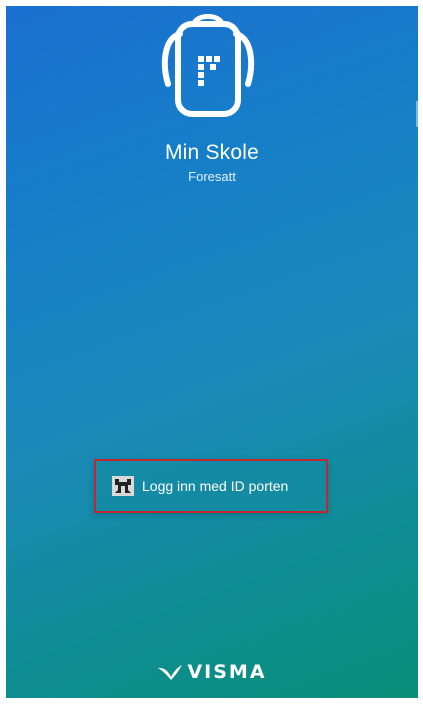 The height and width of the screenshot is (704, 423). I want to click on app-title: Min Skole, so click(211, 152).